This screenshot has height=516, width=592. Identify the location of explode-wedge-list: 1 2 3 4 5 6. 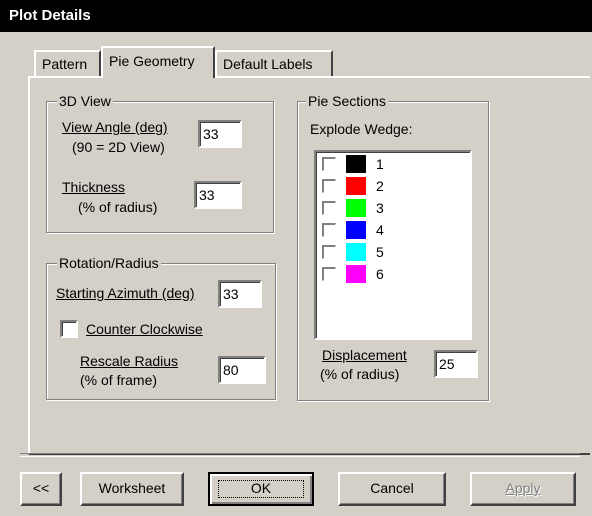
(393, 245).